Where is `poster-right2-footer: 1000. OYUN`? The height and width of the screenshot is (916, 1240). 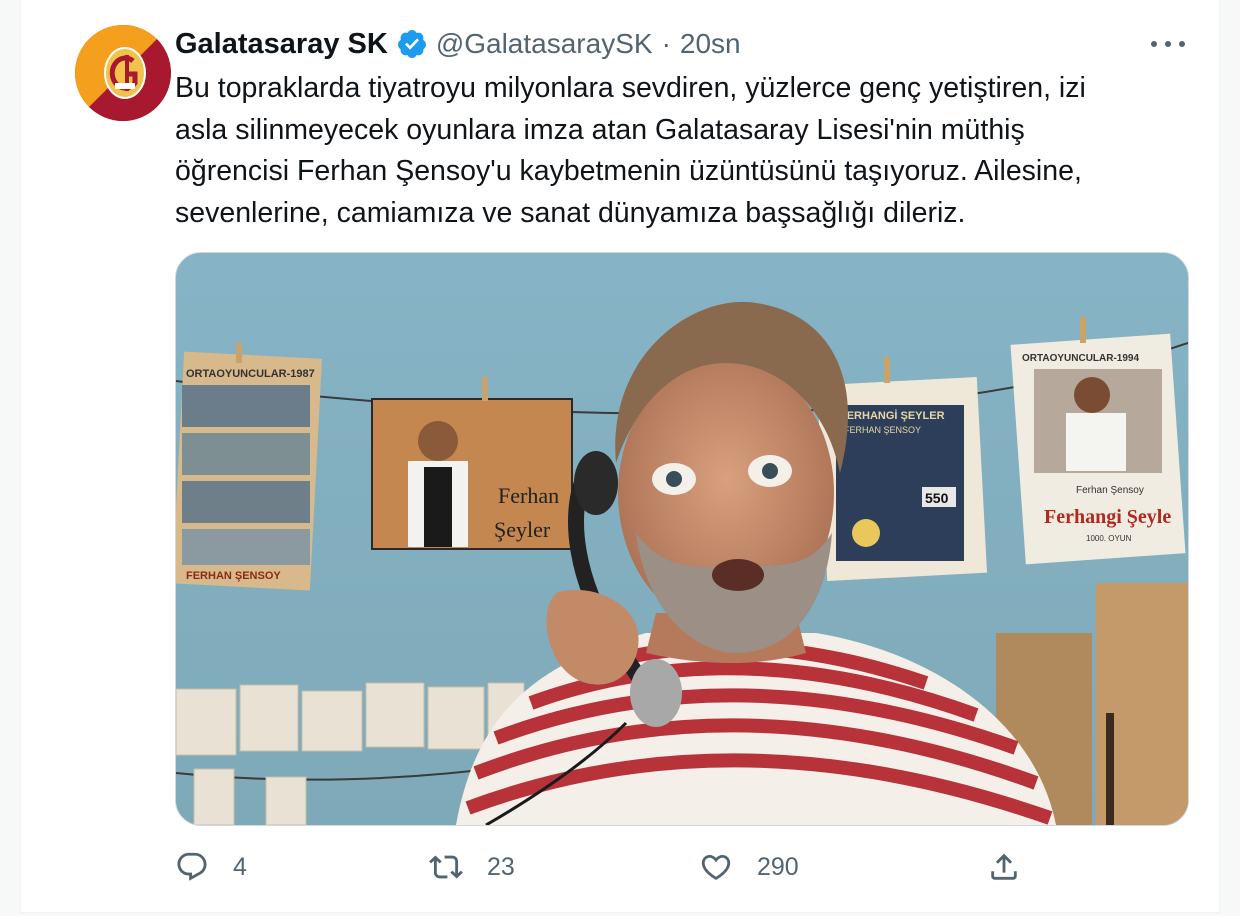 poster-right2-footer: 1000. OYUN is located at coordinates (1109, 538).